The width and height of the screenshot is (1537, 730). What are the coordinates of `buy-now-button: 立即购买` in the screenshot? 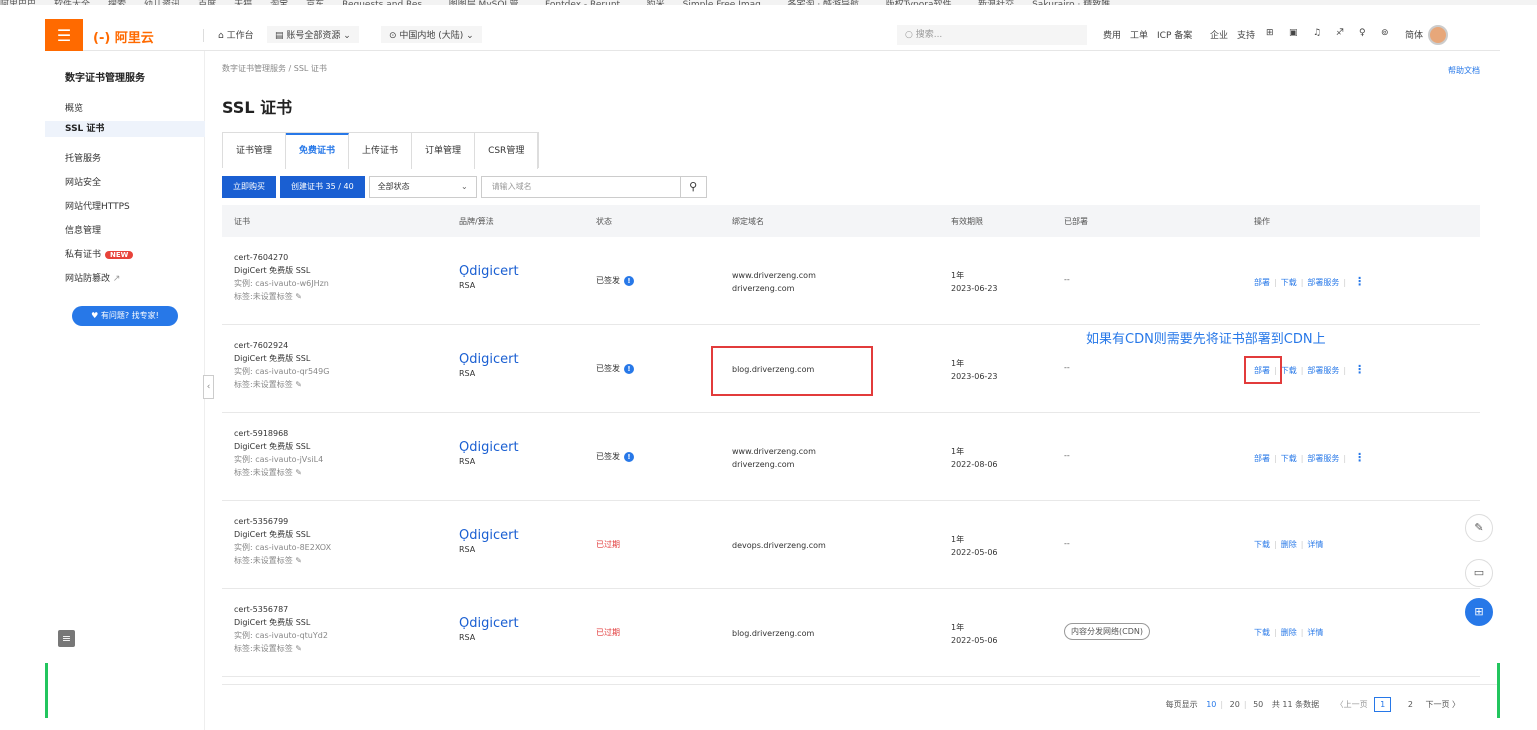 It's located at (249, 187).